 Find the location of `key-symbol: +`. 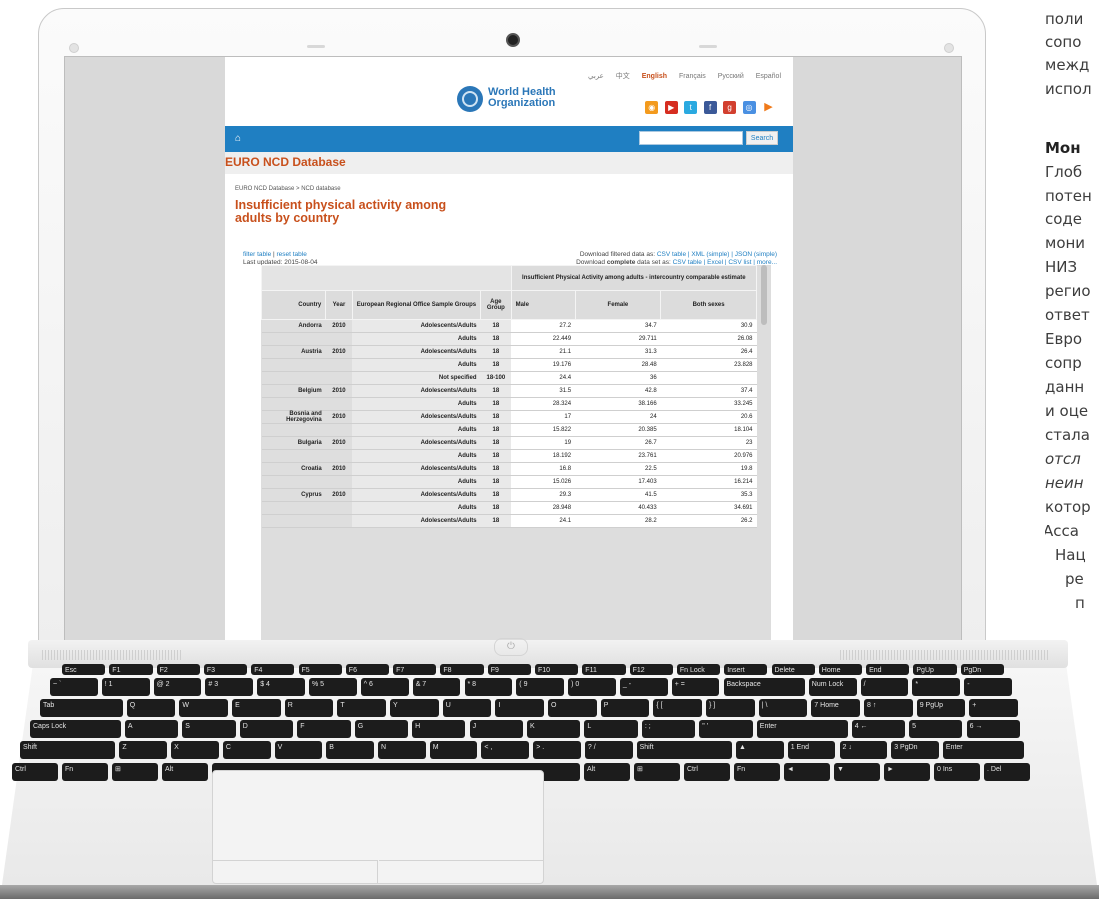

key-symbol: + is located at coordinates (993, 708).